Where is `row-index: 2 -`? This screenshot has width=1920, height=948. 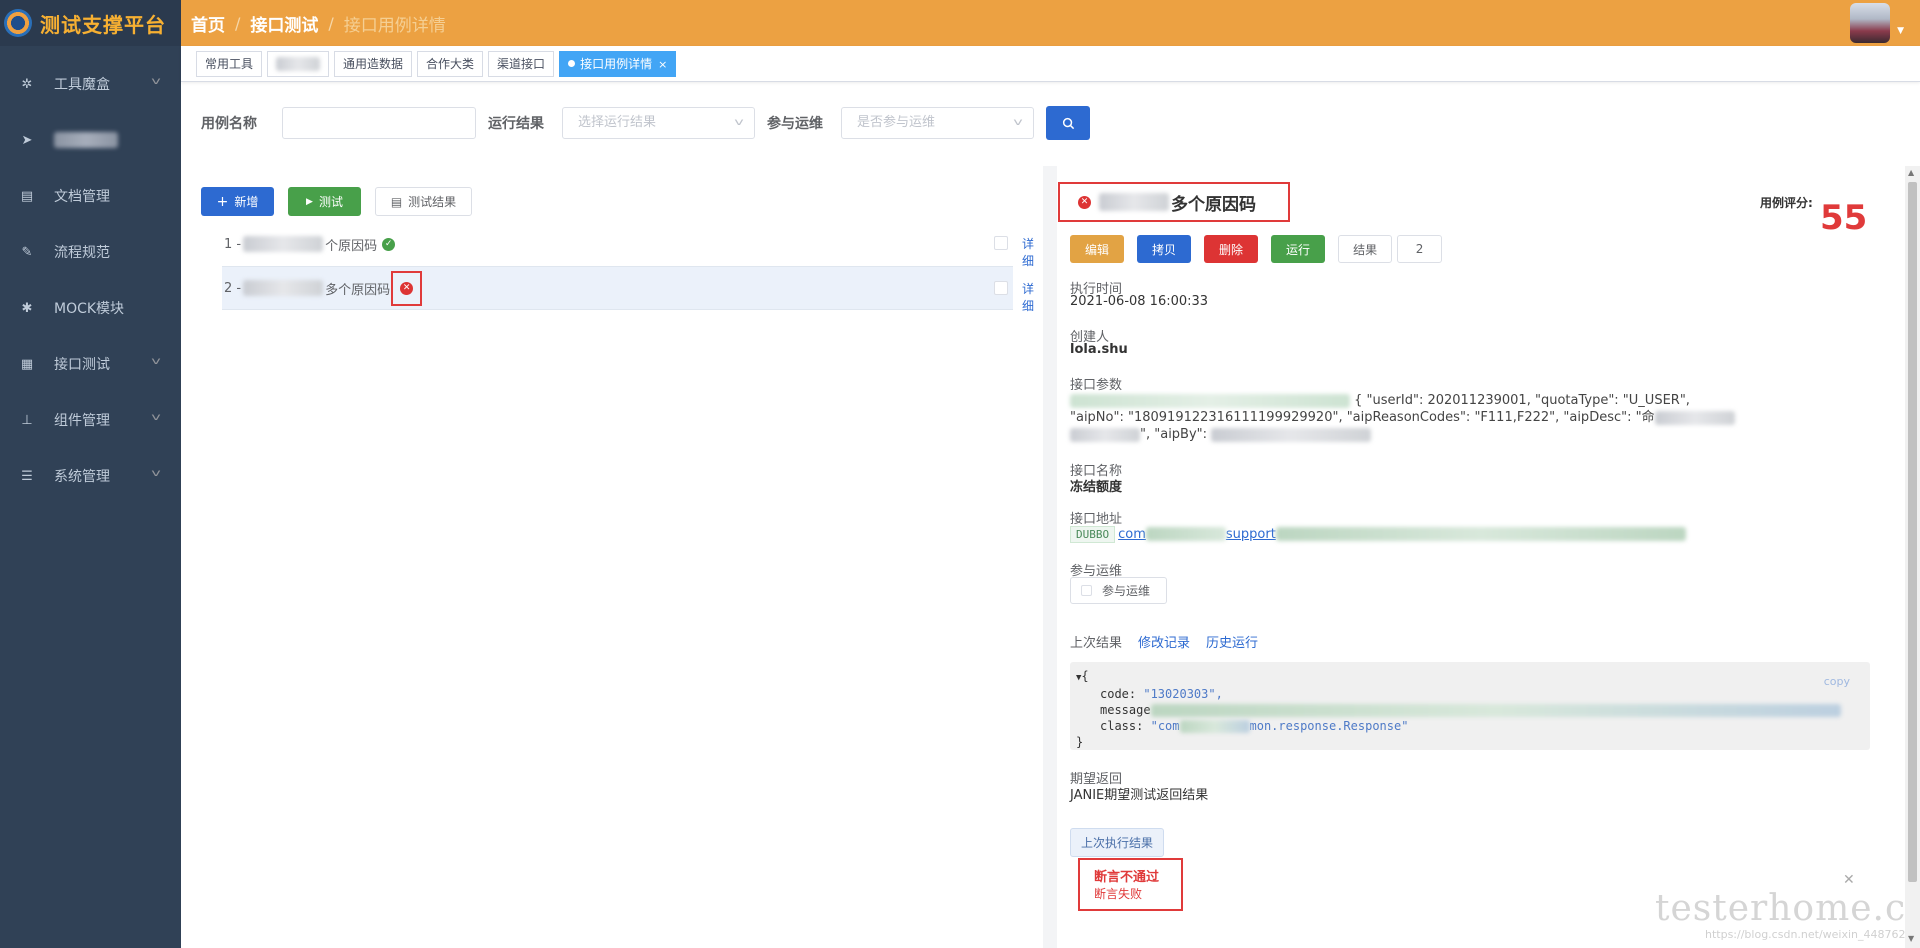
row-index: 2 - is located at coordinates (233, 288).